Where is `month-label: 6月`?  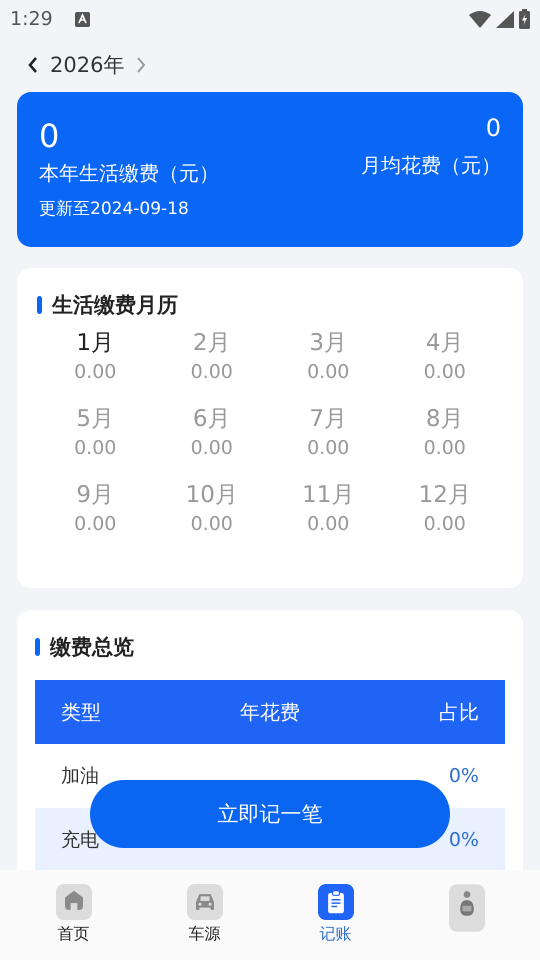
month-label: 6月 is located at coordinates (211, 419).